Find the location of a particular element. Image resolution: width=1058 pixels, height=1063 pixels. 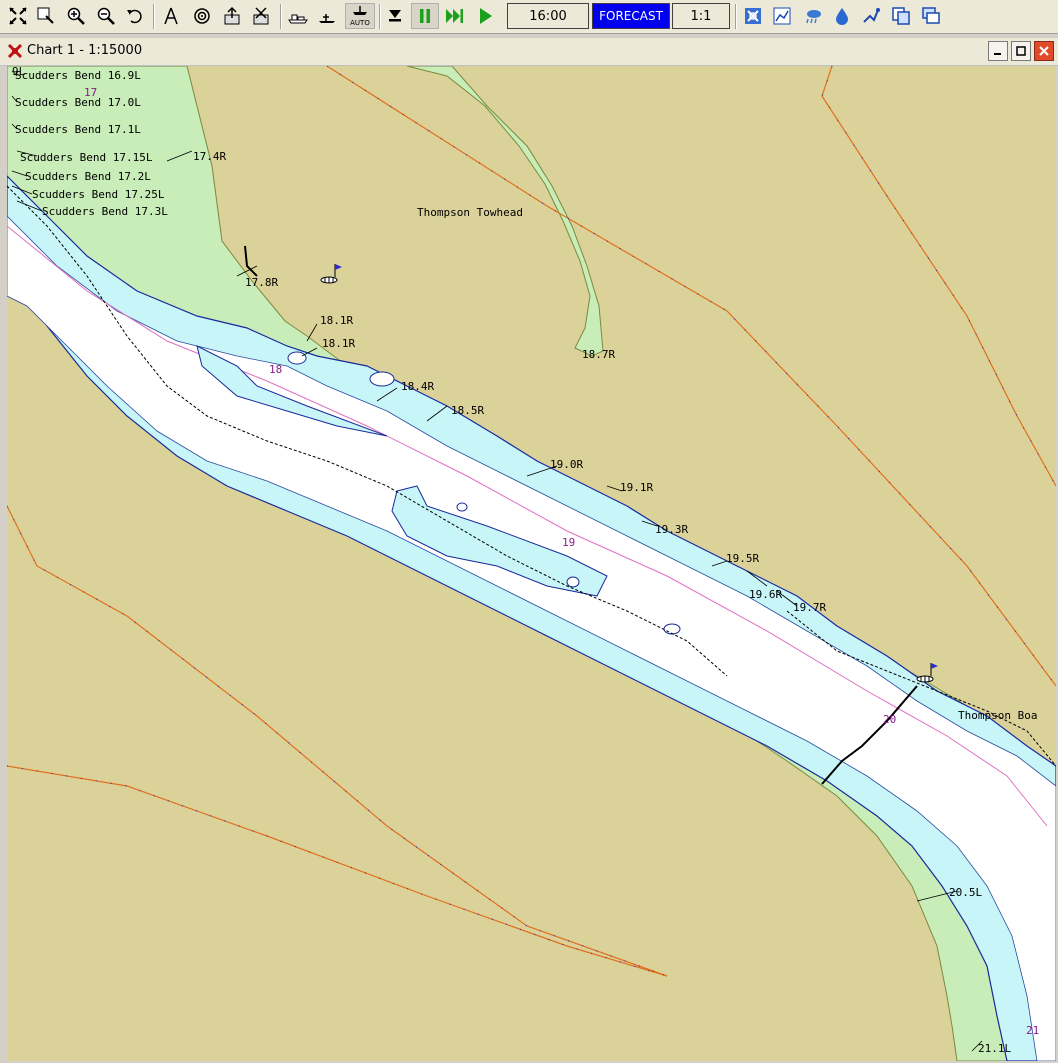

scale-ratio-display: 1:1 is located at coordinates (701, 16).